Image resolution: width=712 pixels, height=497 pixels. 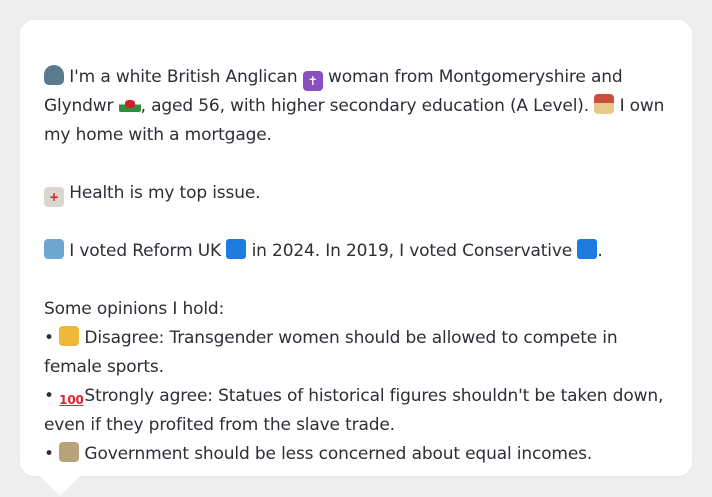 What do you see at coordinates (71, 400) in the screenshot?
I see `hundred-points-icon: 100` at bounding box center [71, 400].